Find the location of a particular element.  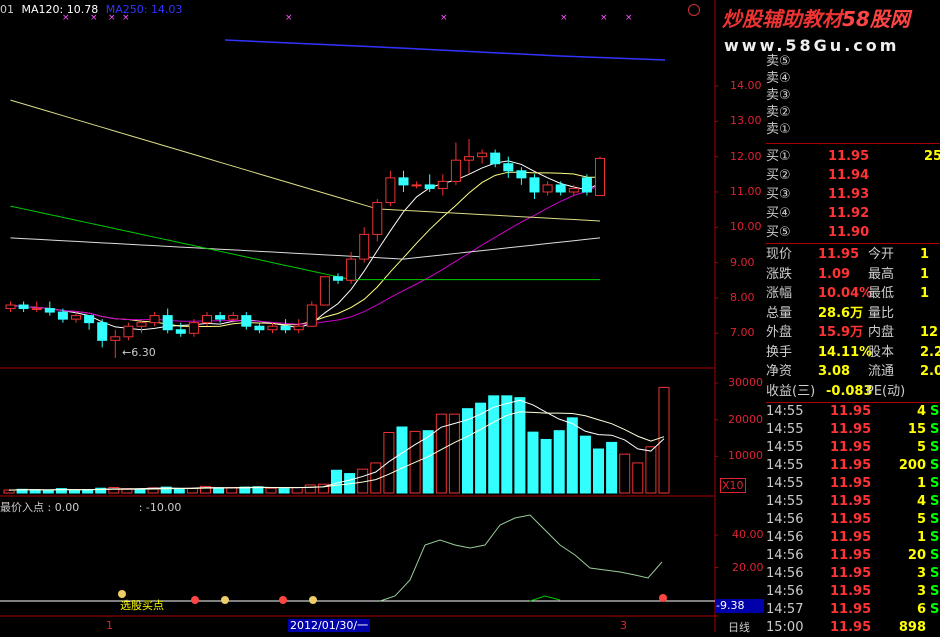

sell-level-label: 卖① is located at coordinates (778, 129).